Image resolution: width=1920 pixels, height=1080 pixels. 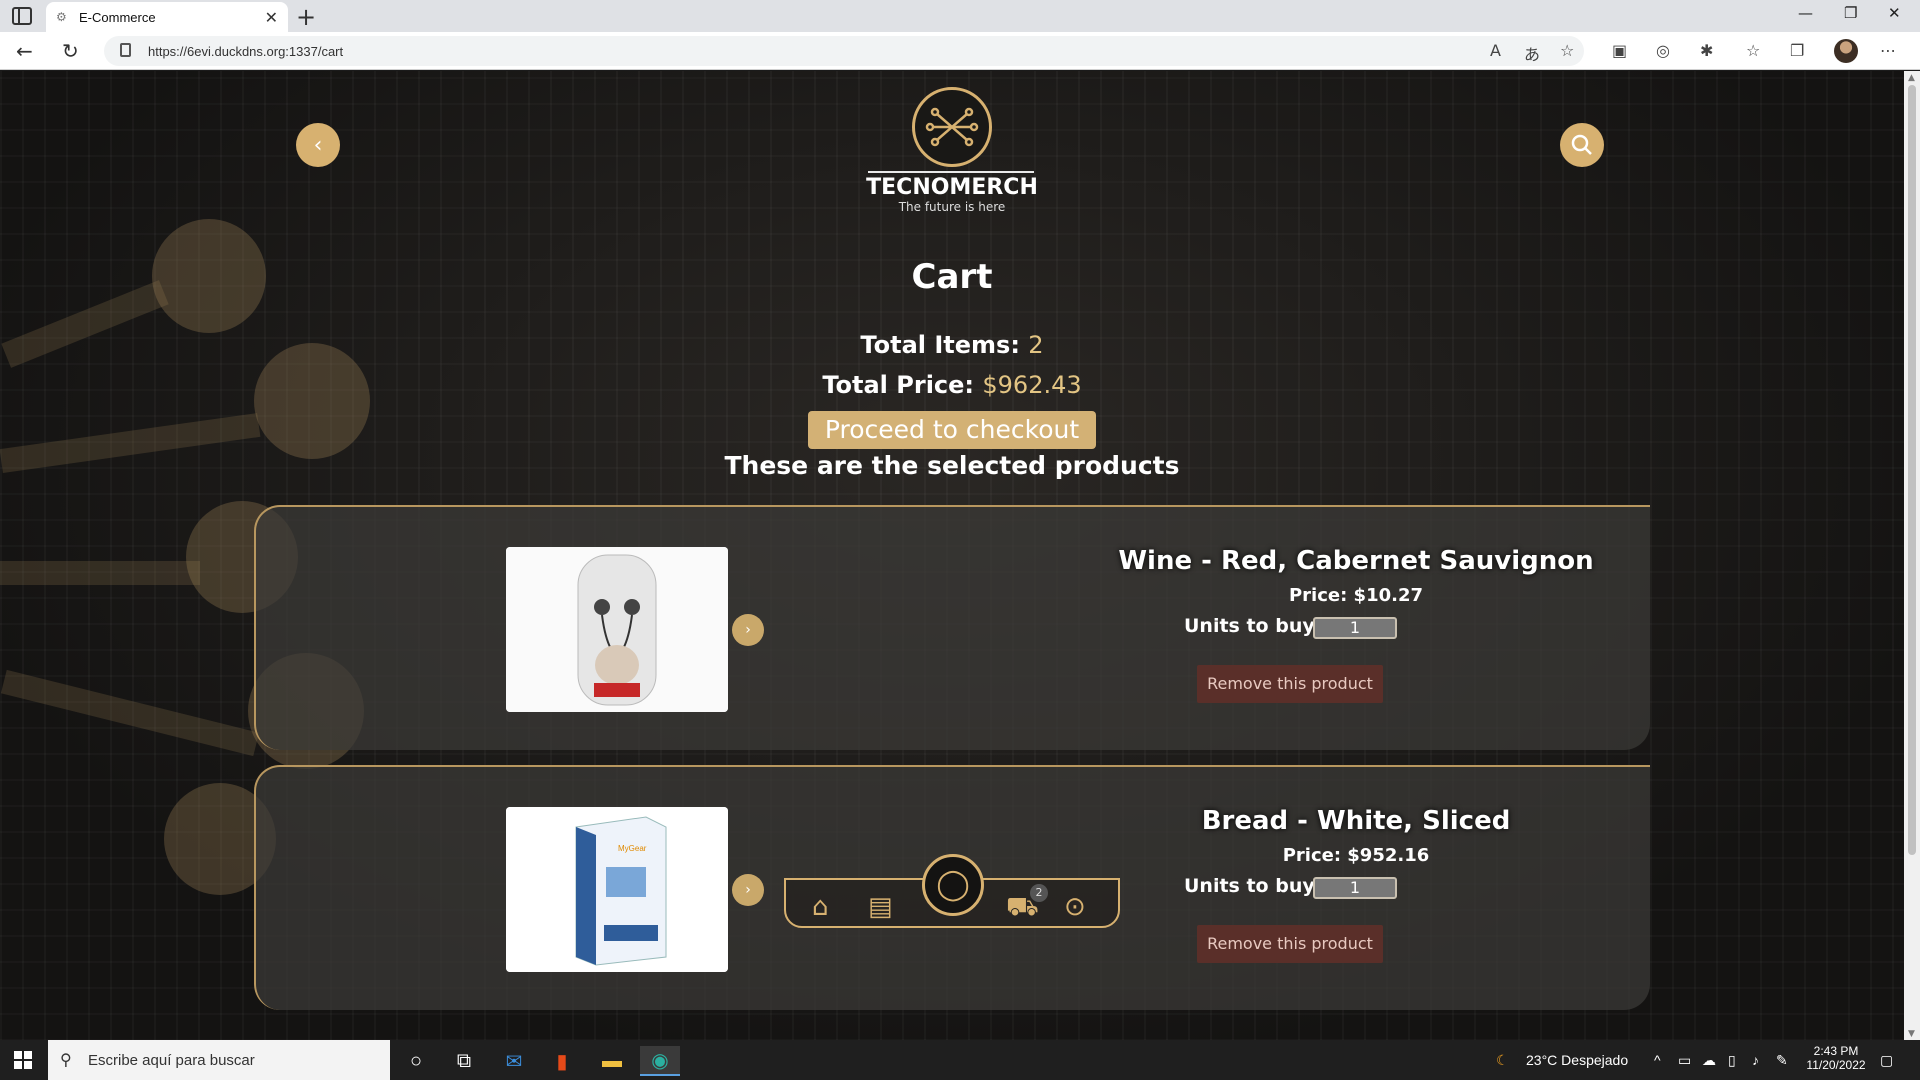 I want to click on catalog-icon: ▤, so click(x=880, y=907).